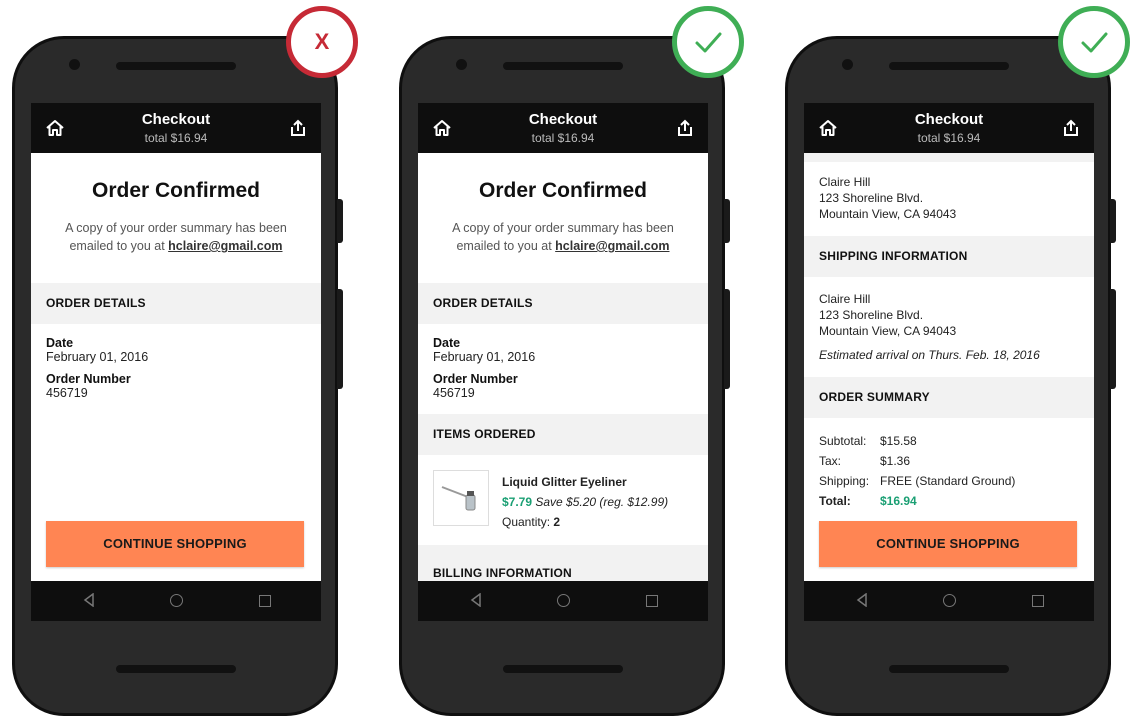 This screenshot has height=716, width=1146. Describe the element at coordinates (458, 498) in the screenshot. I see `eyeliner-icon` at that location.